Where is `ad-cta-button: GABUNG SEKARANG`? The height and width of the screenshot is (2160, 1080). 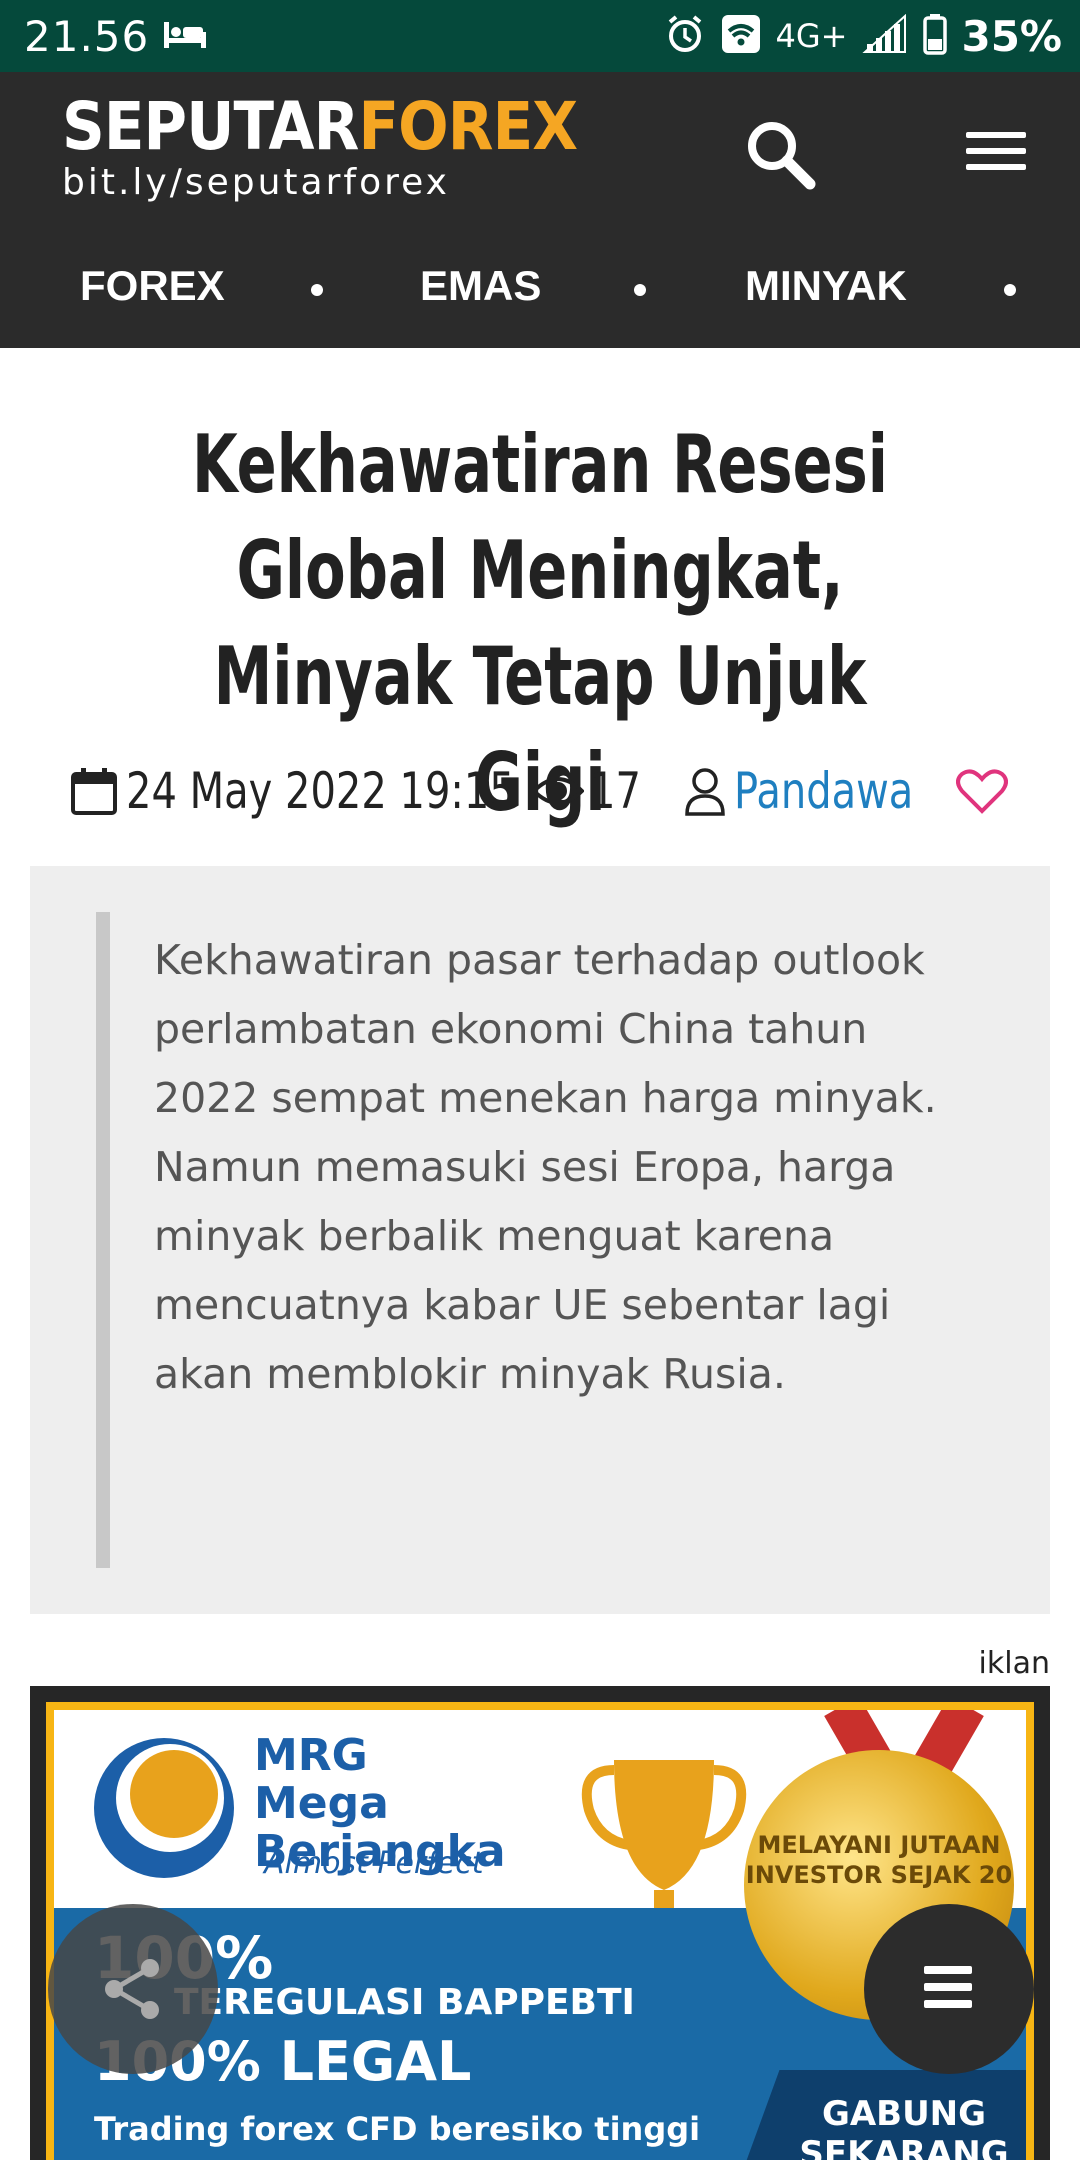
ad-cta-button: GABUNG SEKARANG is located at coordinates (900, 2127).